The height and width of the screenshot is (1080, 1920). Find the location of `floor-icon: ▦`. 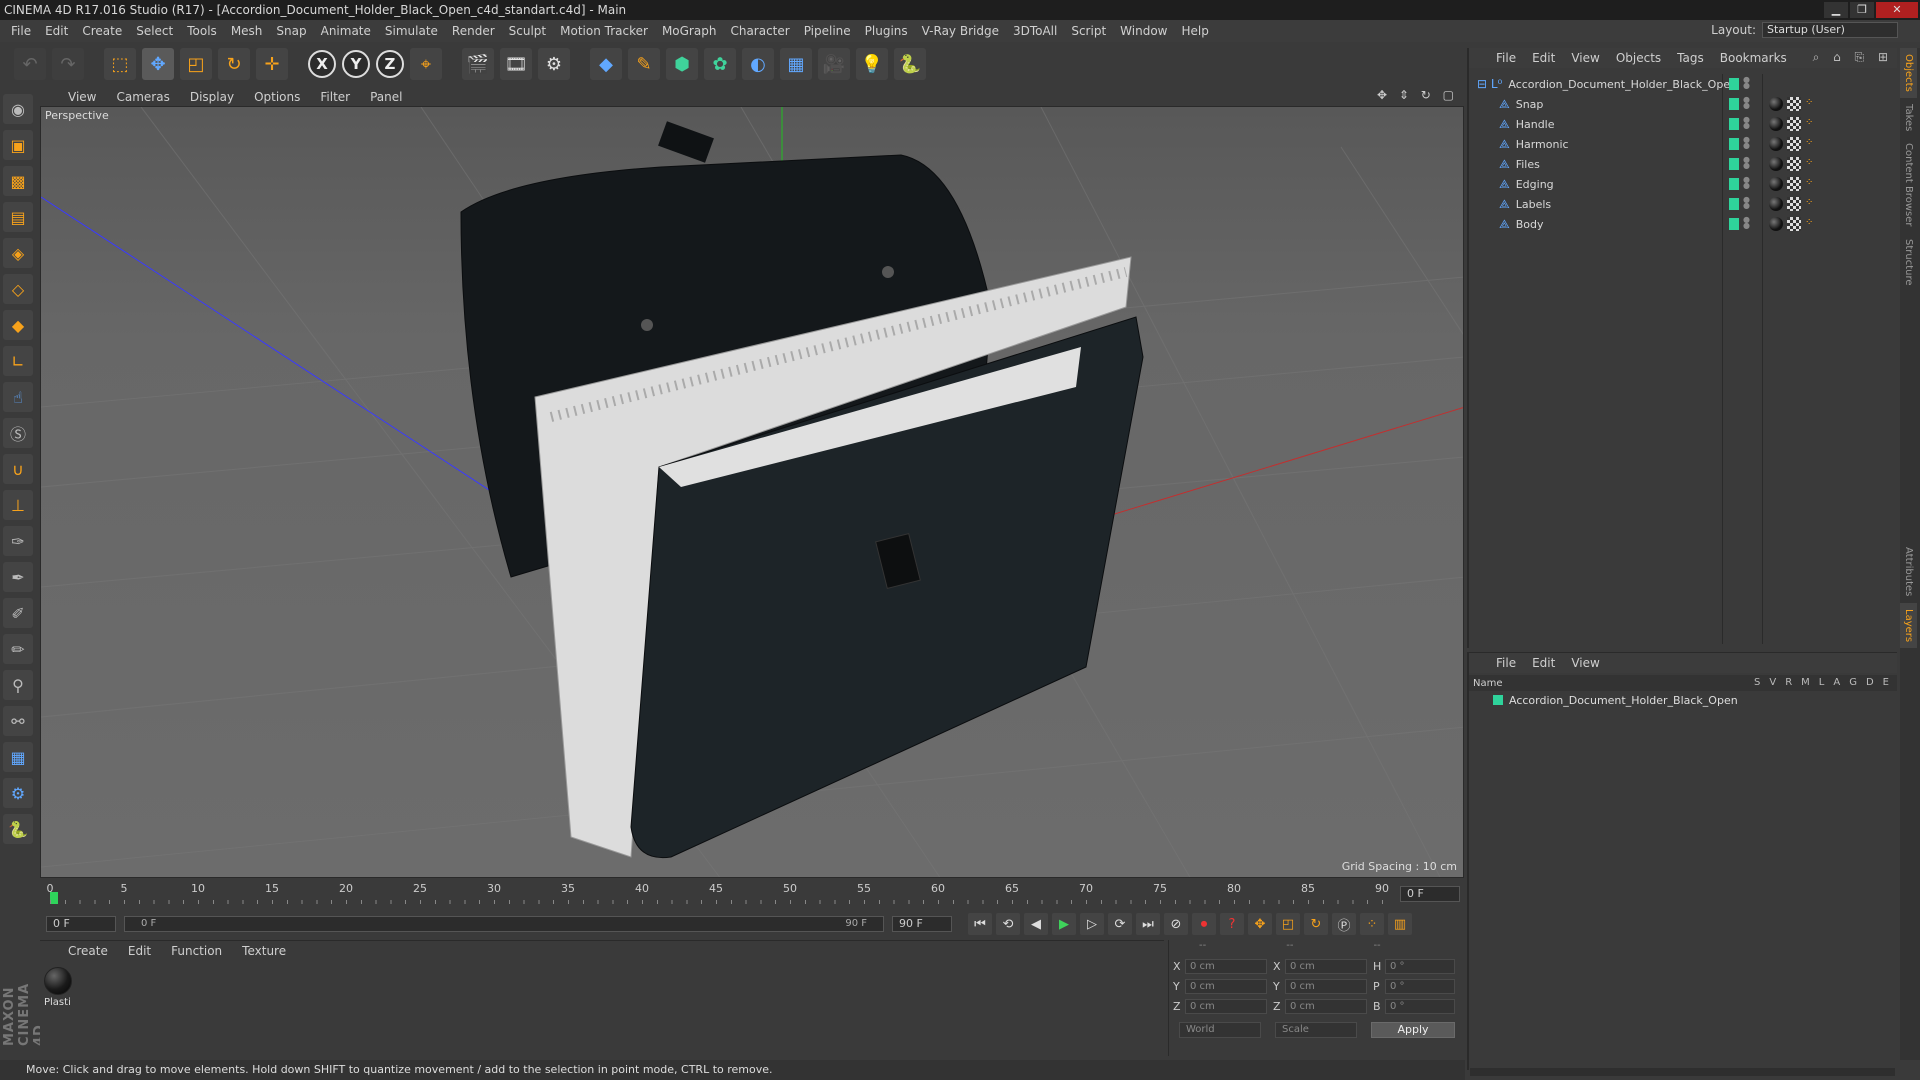

floor-icon: ▦ is located at coordinates (796, 64).